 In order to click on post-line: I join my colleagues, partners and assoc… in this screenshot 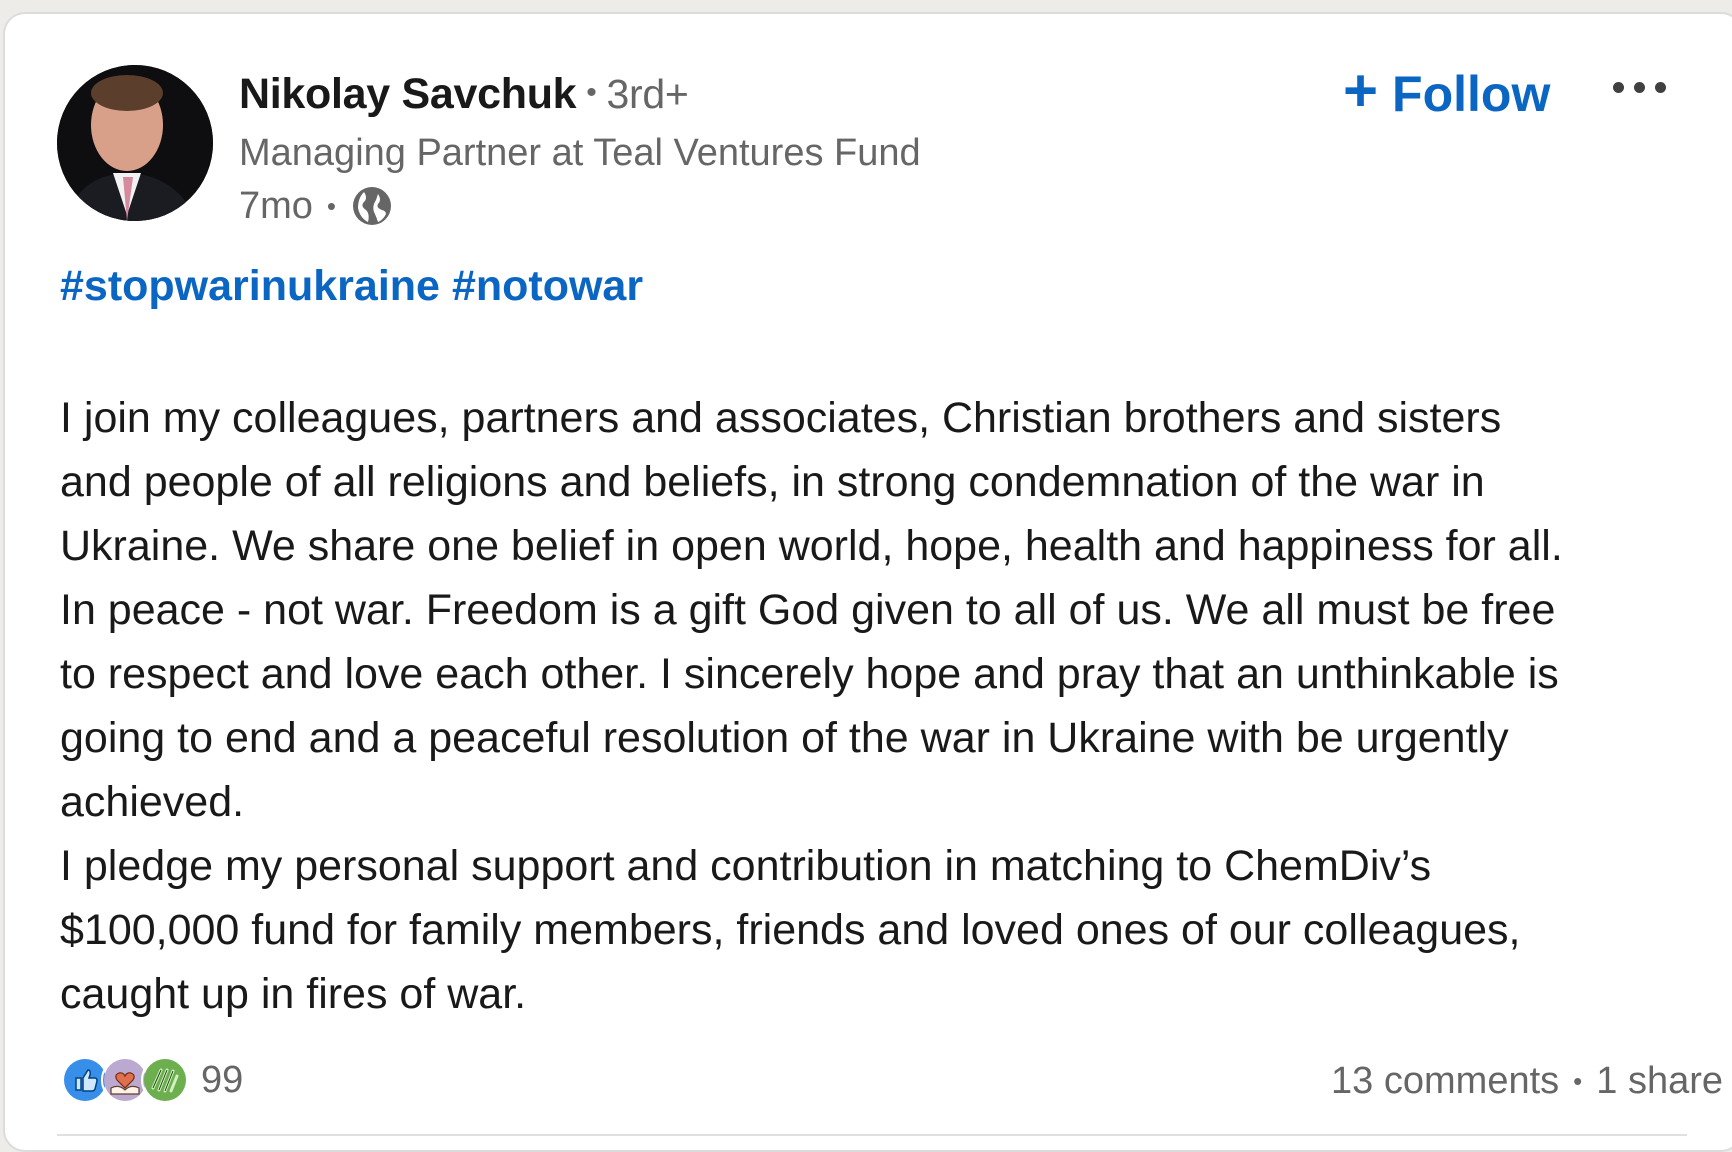, I will do `click(781, 418)`.